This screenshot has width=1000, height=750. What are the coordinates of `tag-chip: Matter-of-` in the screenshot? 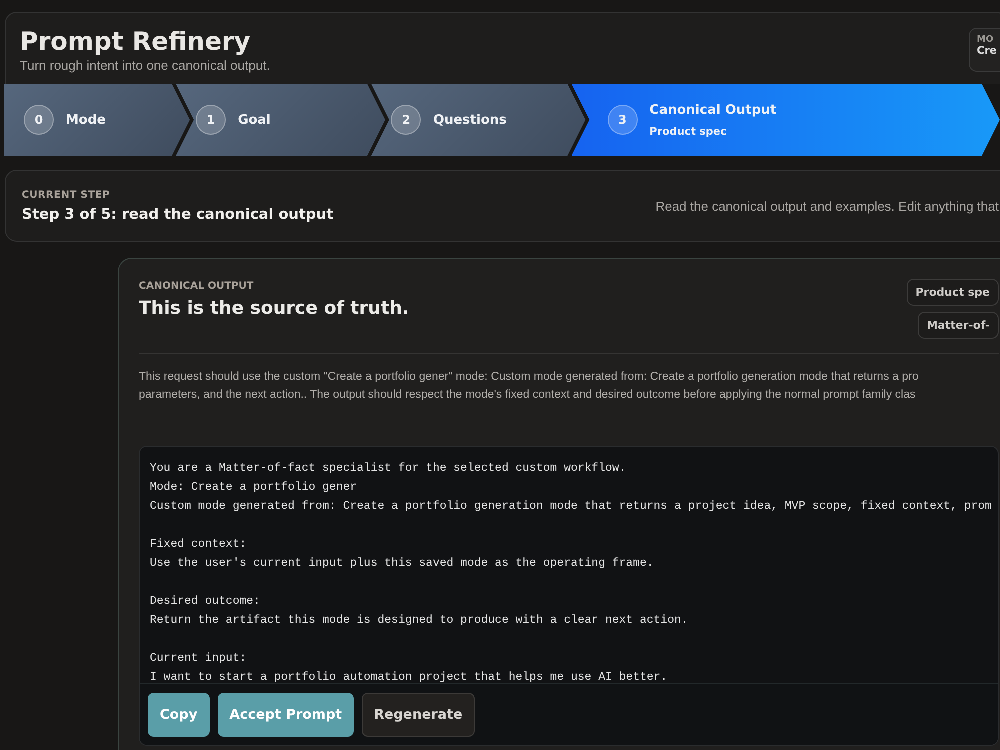 It's located at (958, 325).